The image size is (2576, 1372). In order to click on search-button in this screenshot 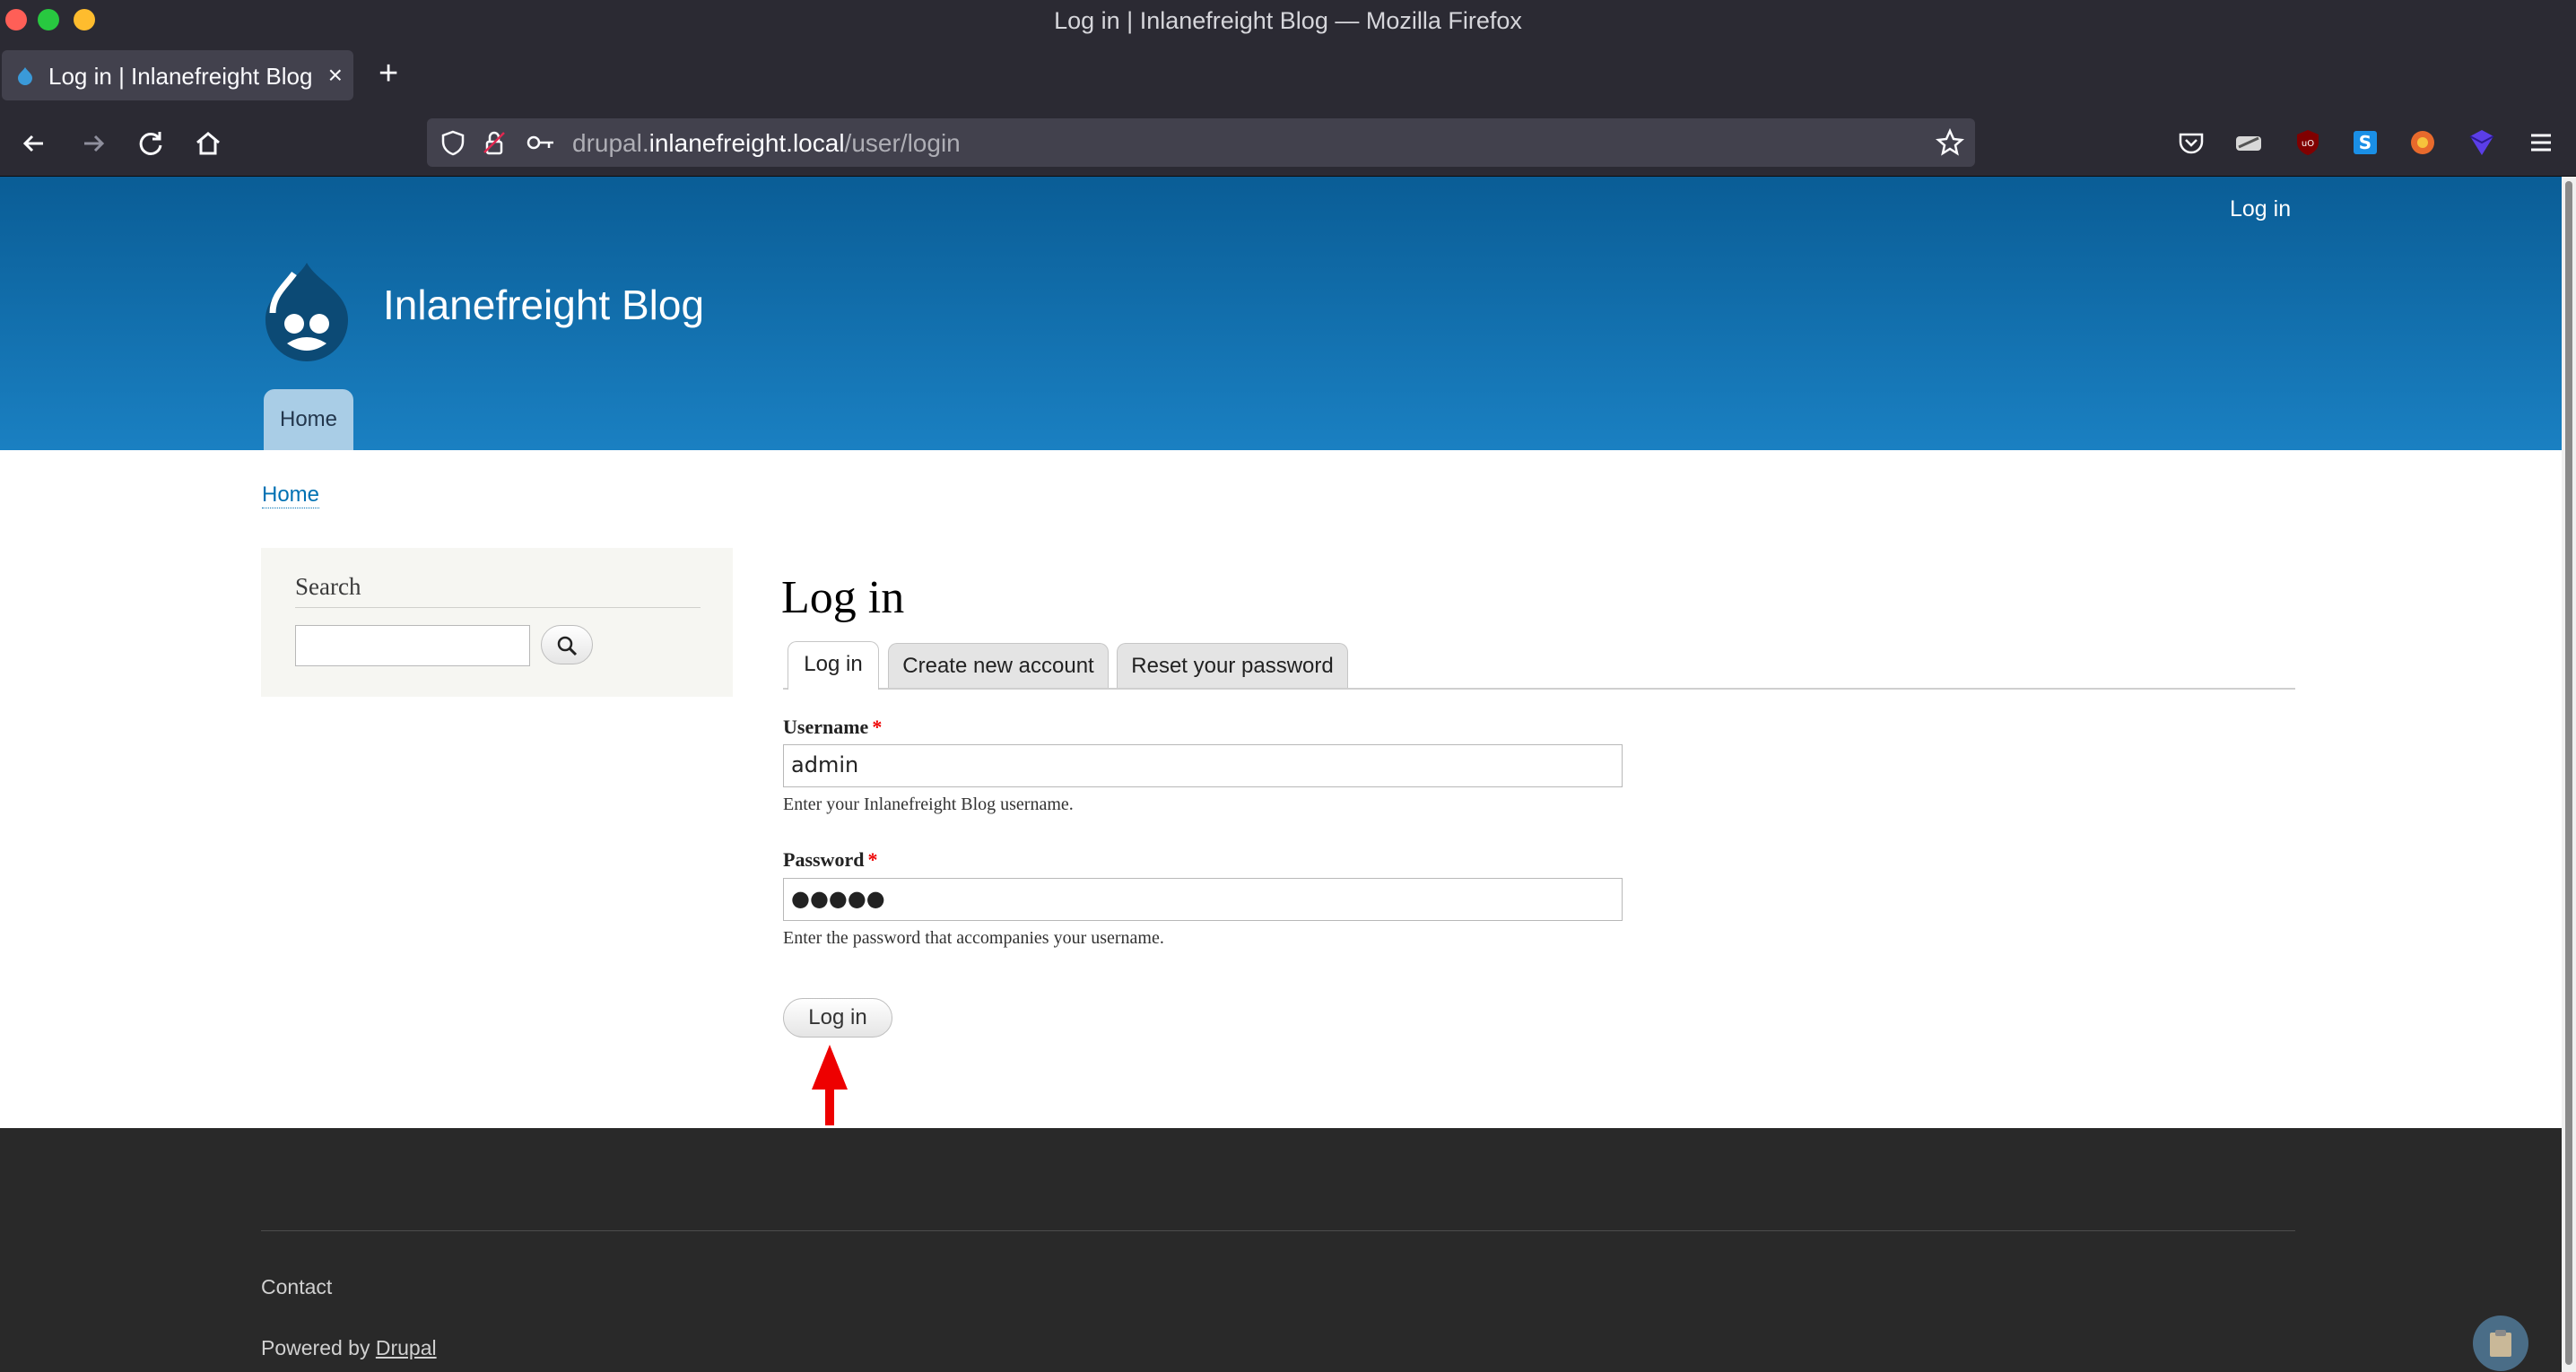, I will do `click(567, 644)`.